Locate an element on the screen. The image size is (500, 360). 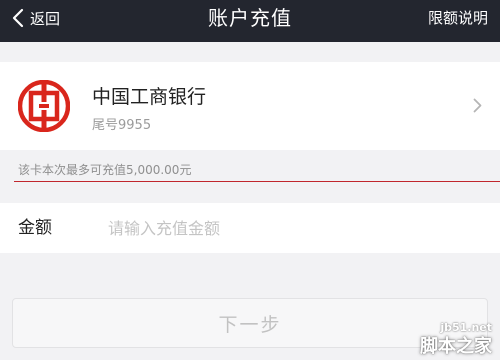
top-navigation-bar: 返回 账户充值 限额说明 is located at coordinates (250, 21).